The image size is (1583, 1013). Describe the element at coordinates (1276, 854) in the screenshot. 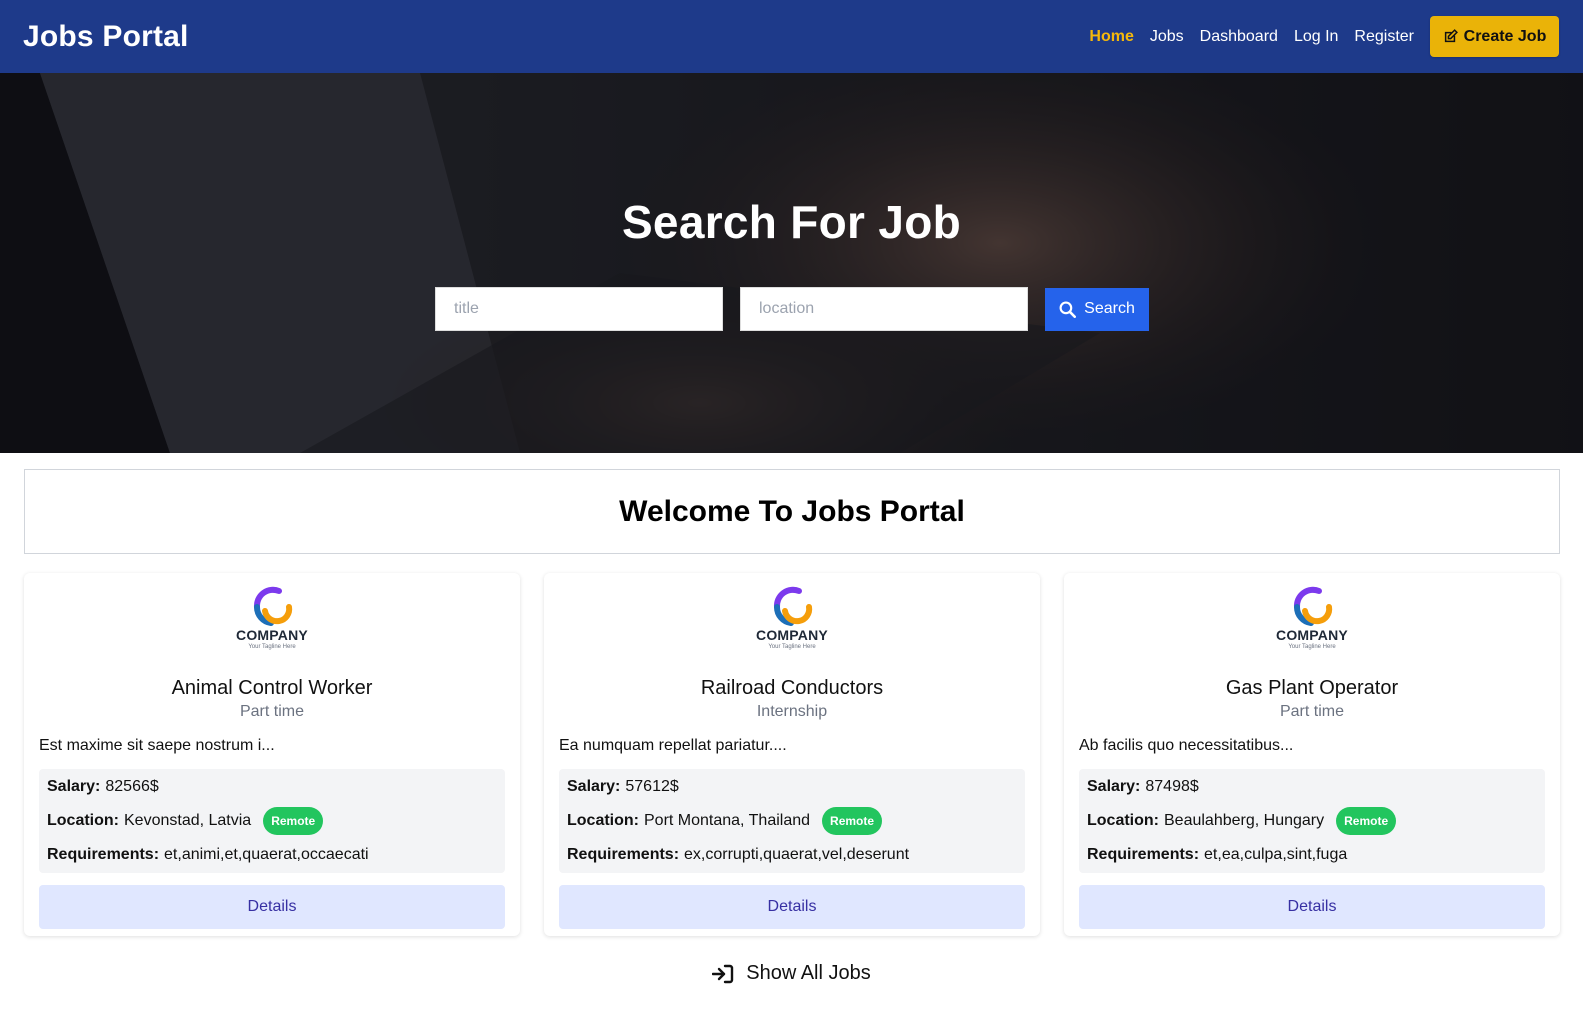

I see `requirements-value: et,ea,culpa,sint,fuga` at that location.